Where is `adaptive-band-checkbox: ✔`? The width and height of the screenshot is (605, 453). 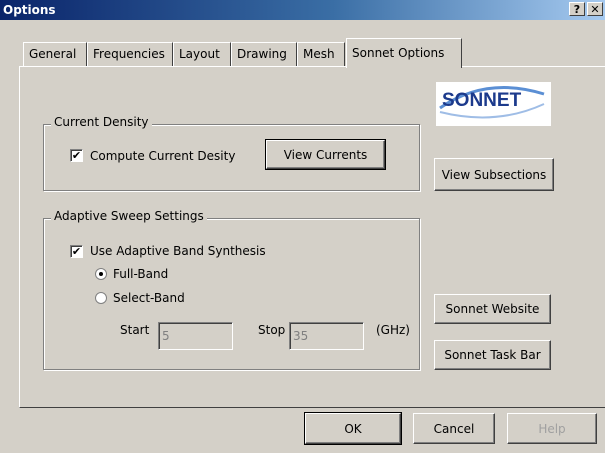 adaptive-band-checkbox: ✔ is located at coordinates (76, 251).